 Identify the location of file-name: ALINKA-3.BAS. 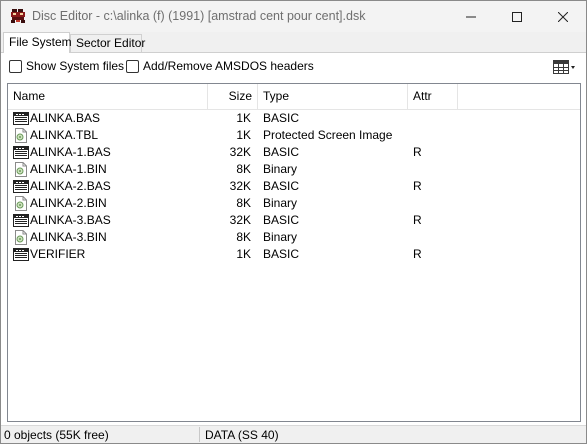
(70, 220).